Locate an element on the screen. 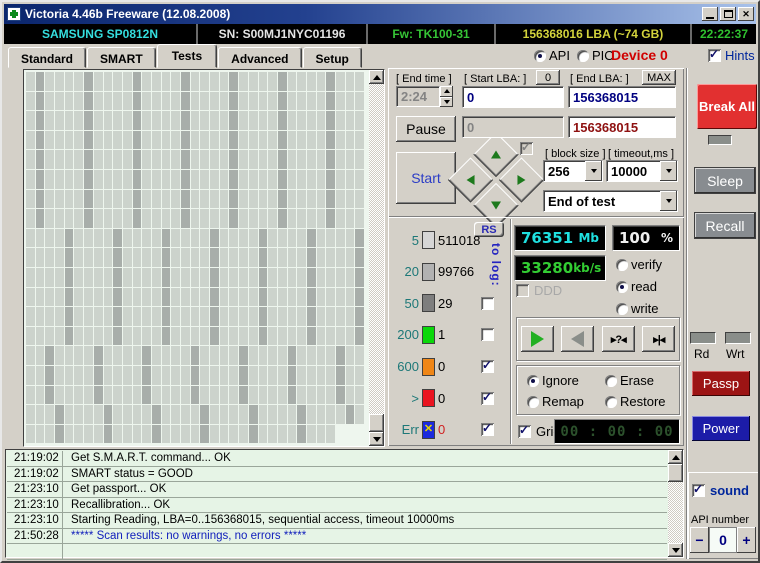 This screenshot has height=563, width=760. end-action-select: End of test is located at coordinates (610, 201).